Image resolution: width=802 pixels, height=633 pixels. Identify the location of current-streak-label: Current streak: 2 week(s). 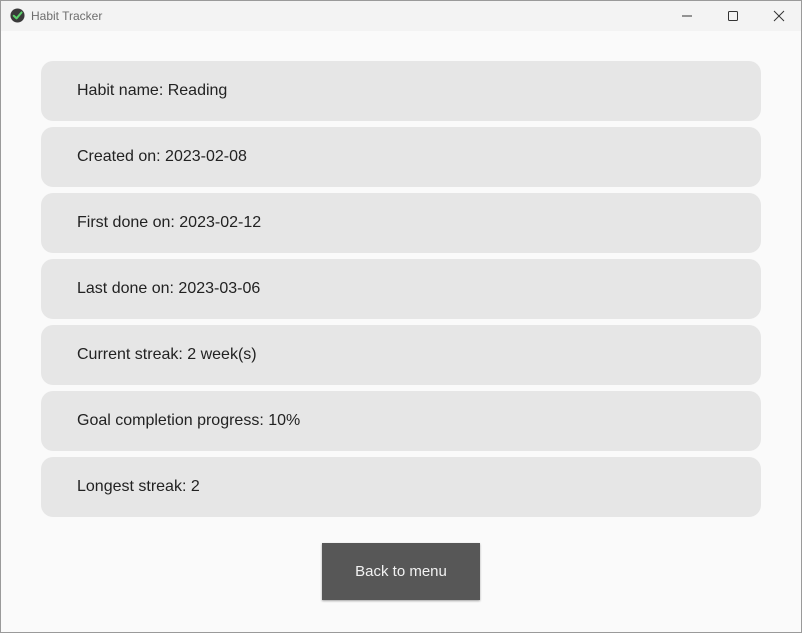
(167, 354).